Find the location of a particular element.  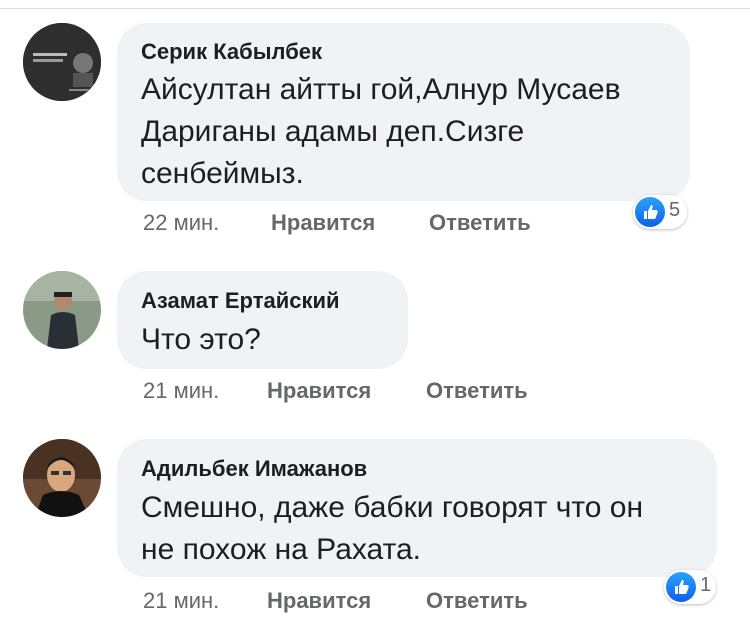

reaction-summary: 5 is located at coordinates (660, 212).